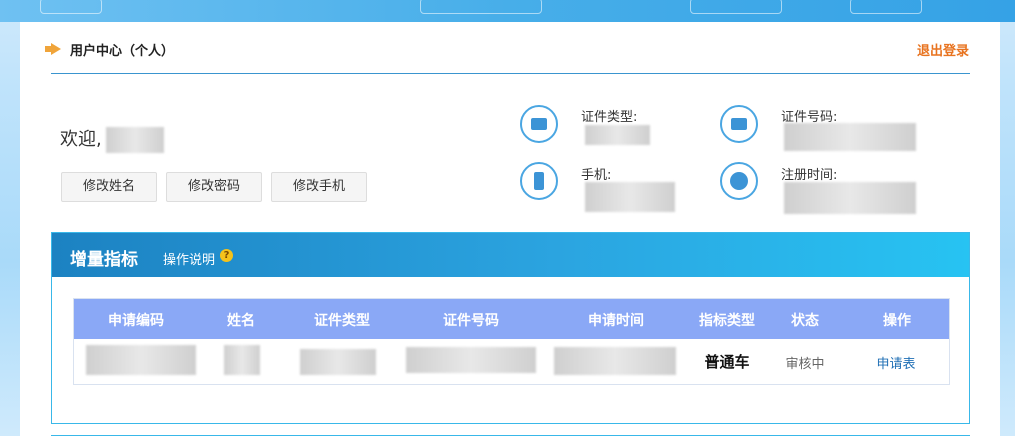  Describe the element at coordinates (122, 51) in the screenshot. I see `page-title: 用户中心（个人）` at that location.